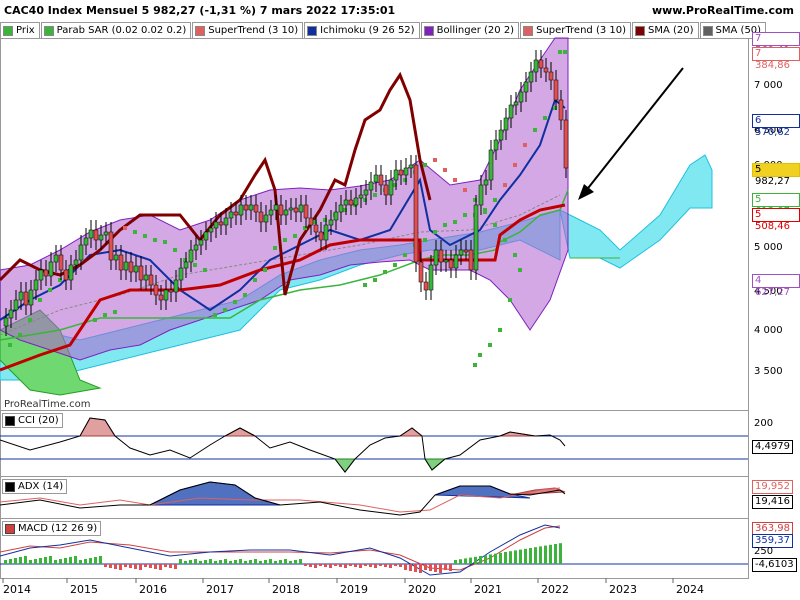 The width and height of the screenshot is (800, 600). What do you see at coordinates (772, 502) in the screenshot?
I see `adx-value-2: 19,416` at bounding box center [772, 502].